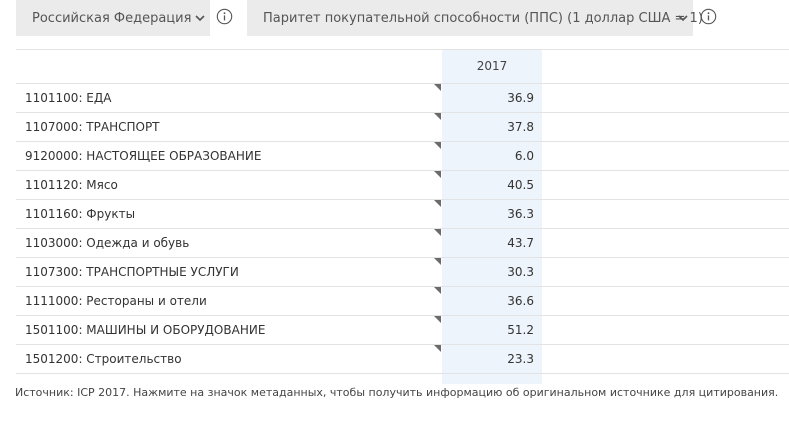 This screenshot has width=789, height=432. I want to click on table-row: 1103000: Одежда и обувь 43.7, so click(402, 243).